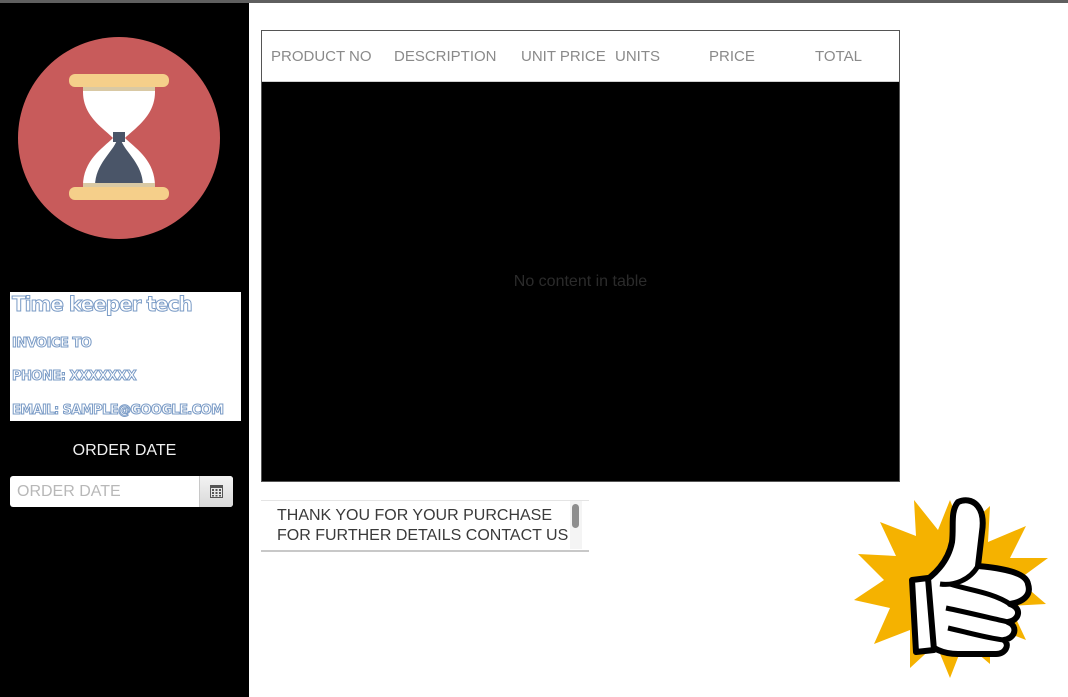 Image resolution: width=1068 pixels, height=697 pixels. What do you see at coordinates (575, 516) in the screenshot?
I see `scrollbar-thumb` at bounding box center [575, 516].